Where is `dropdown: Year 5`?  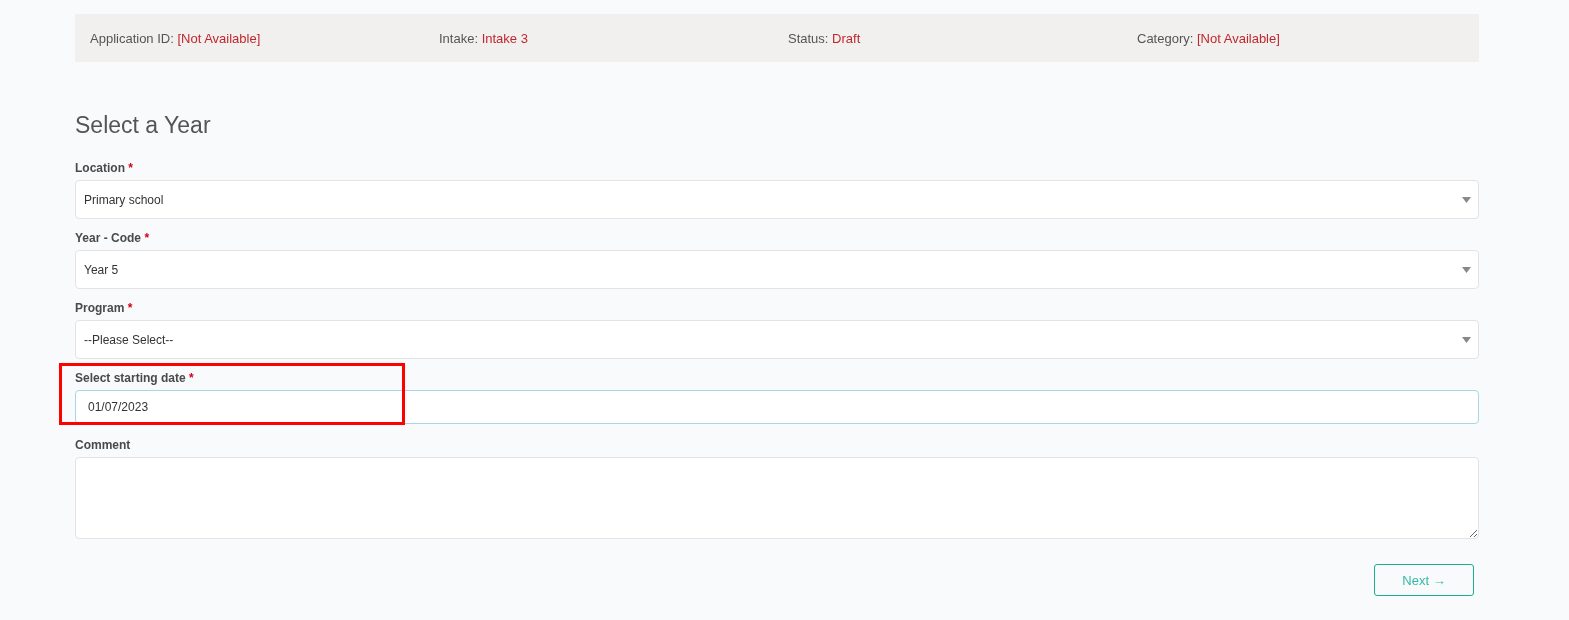 dropdown: Year 5 is located at coordinates (777, 269).